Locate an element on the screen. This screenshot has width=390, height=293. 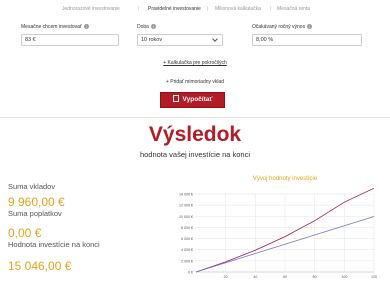
monthly-amount-value: 83 € is located at coordinates (30, 40).